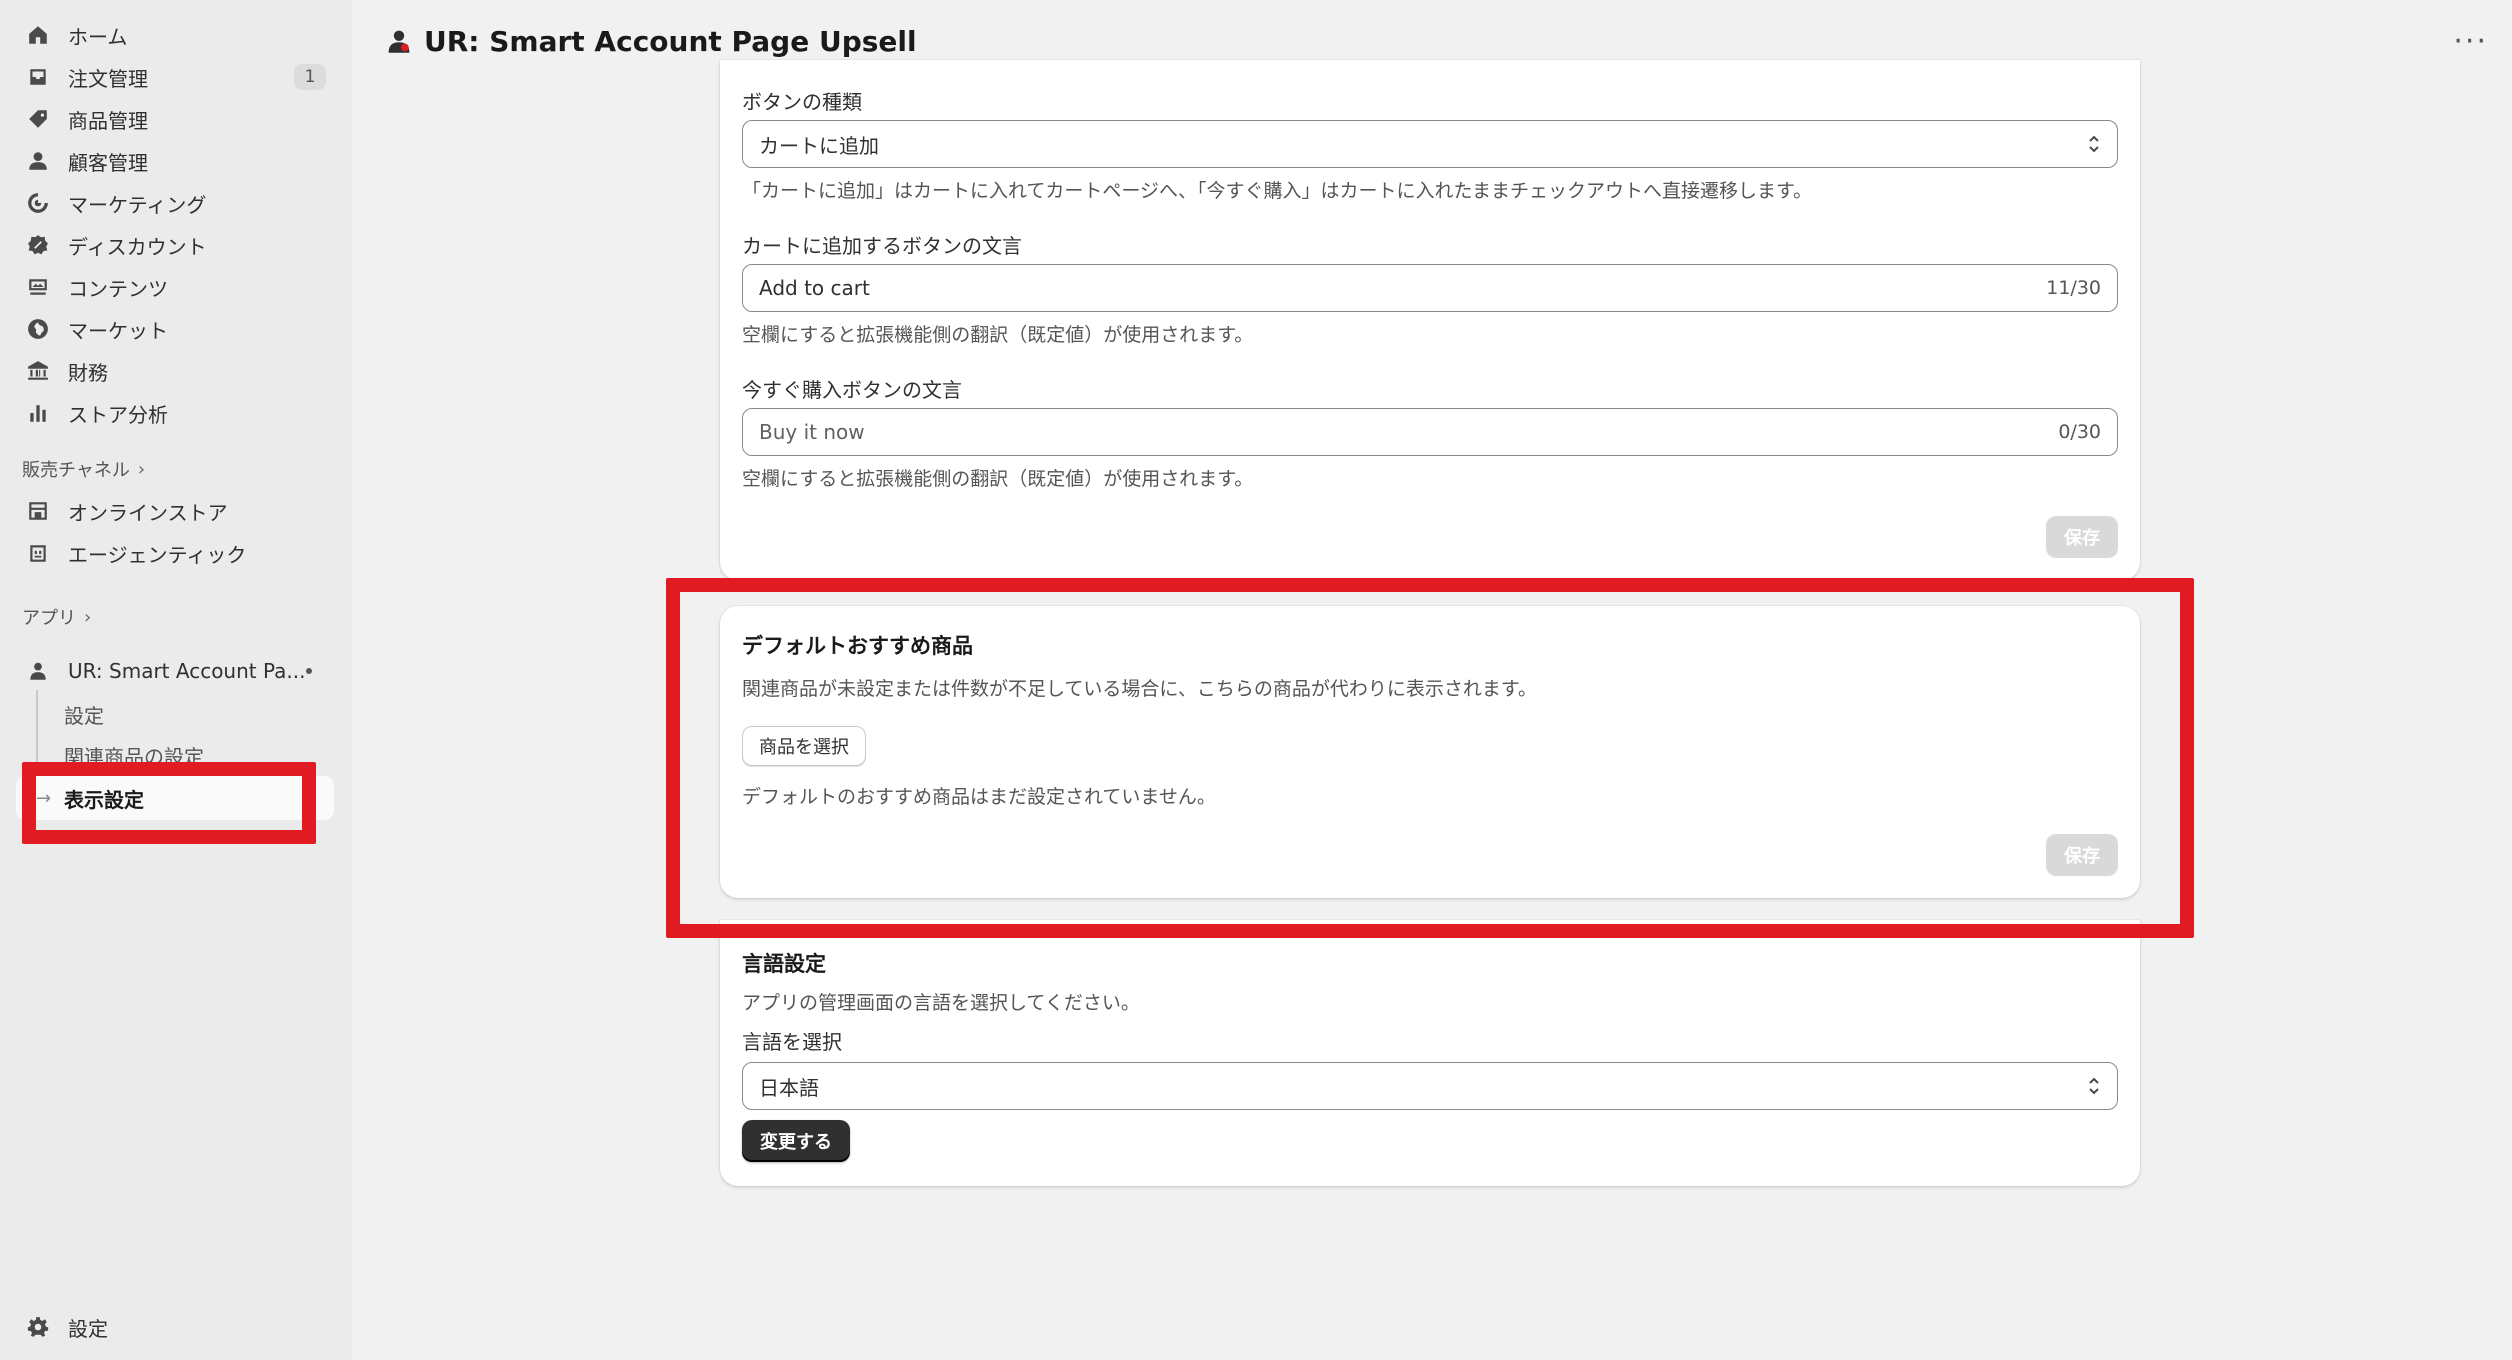 Image resolution: width=2512 pixels, height=1360 pixels. I want to click on buy-now-help: 空欄にすると拡張機能側の翻訳（既定値）が使用されます。, so click(998, 479).